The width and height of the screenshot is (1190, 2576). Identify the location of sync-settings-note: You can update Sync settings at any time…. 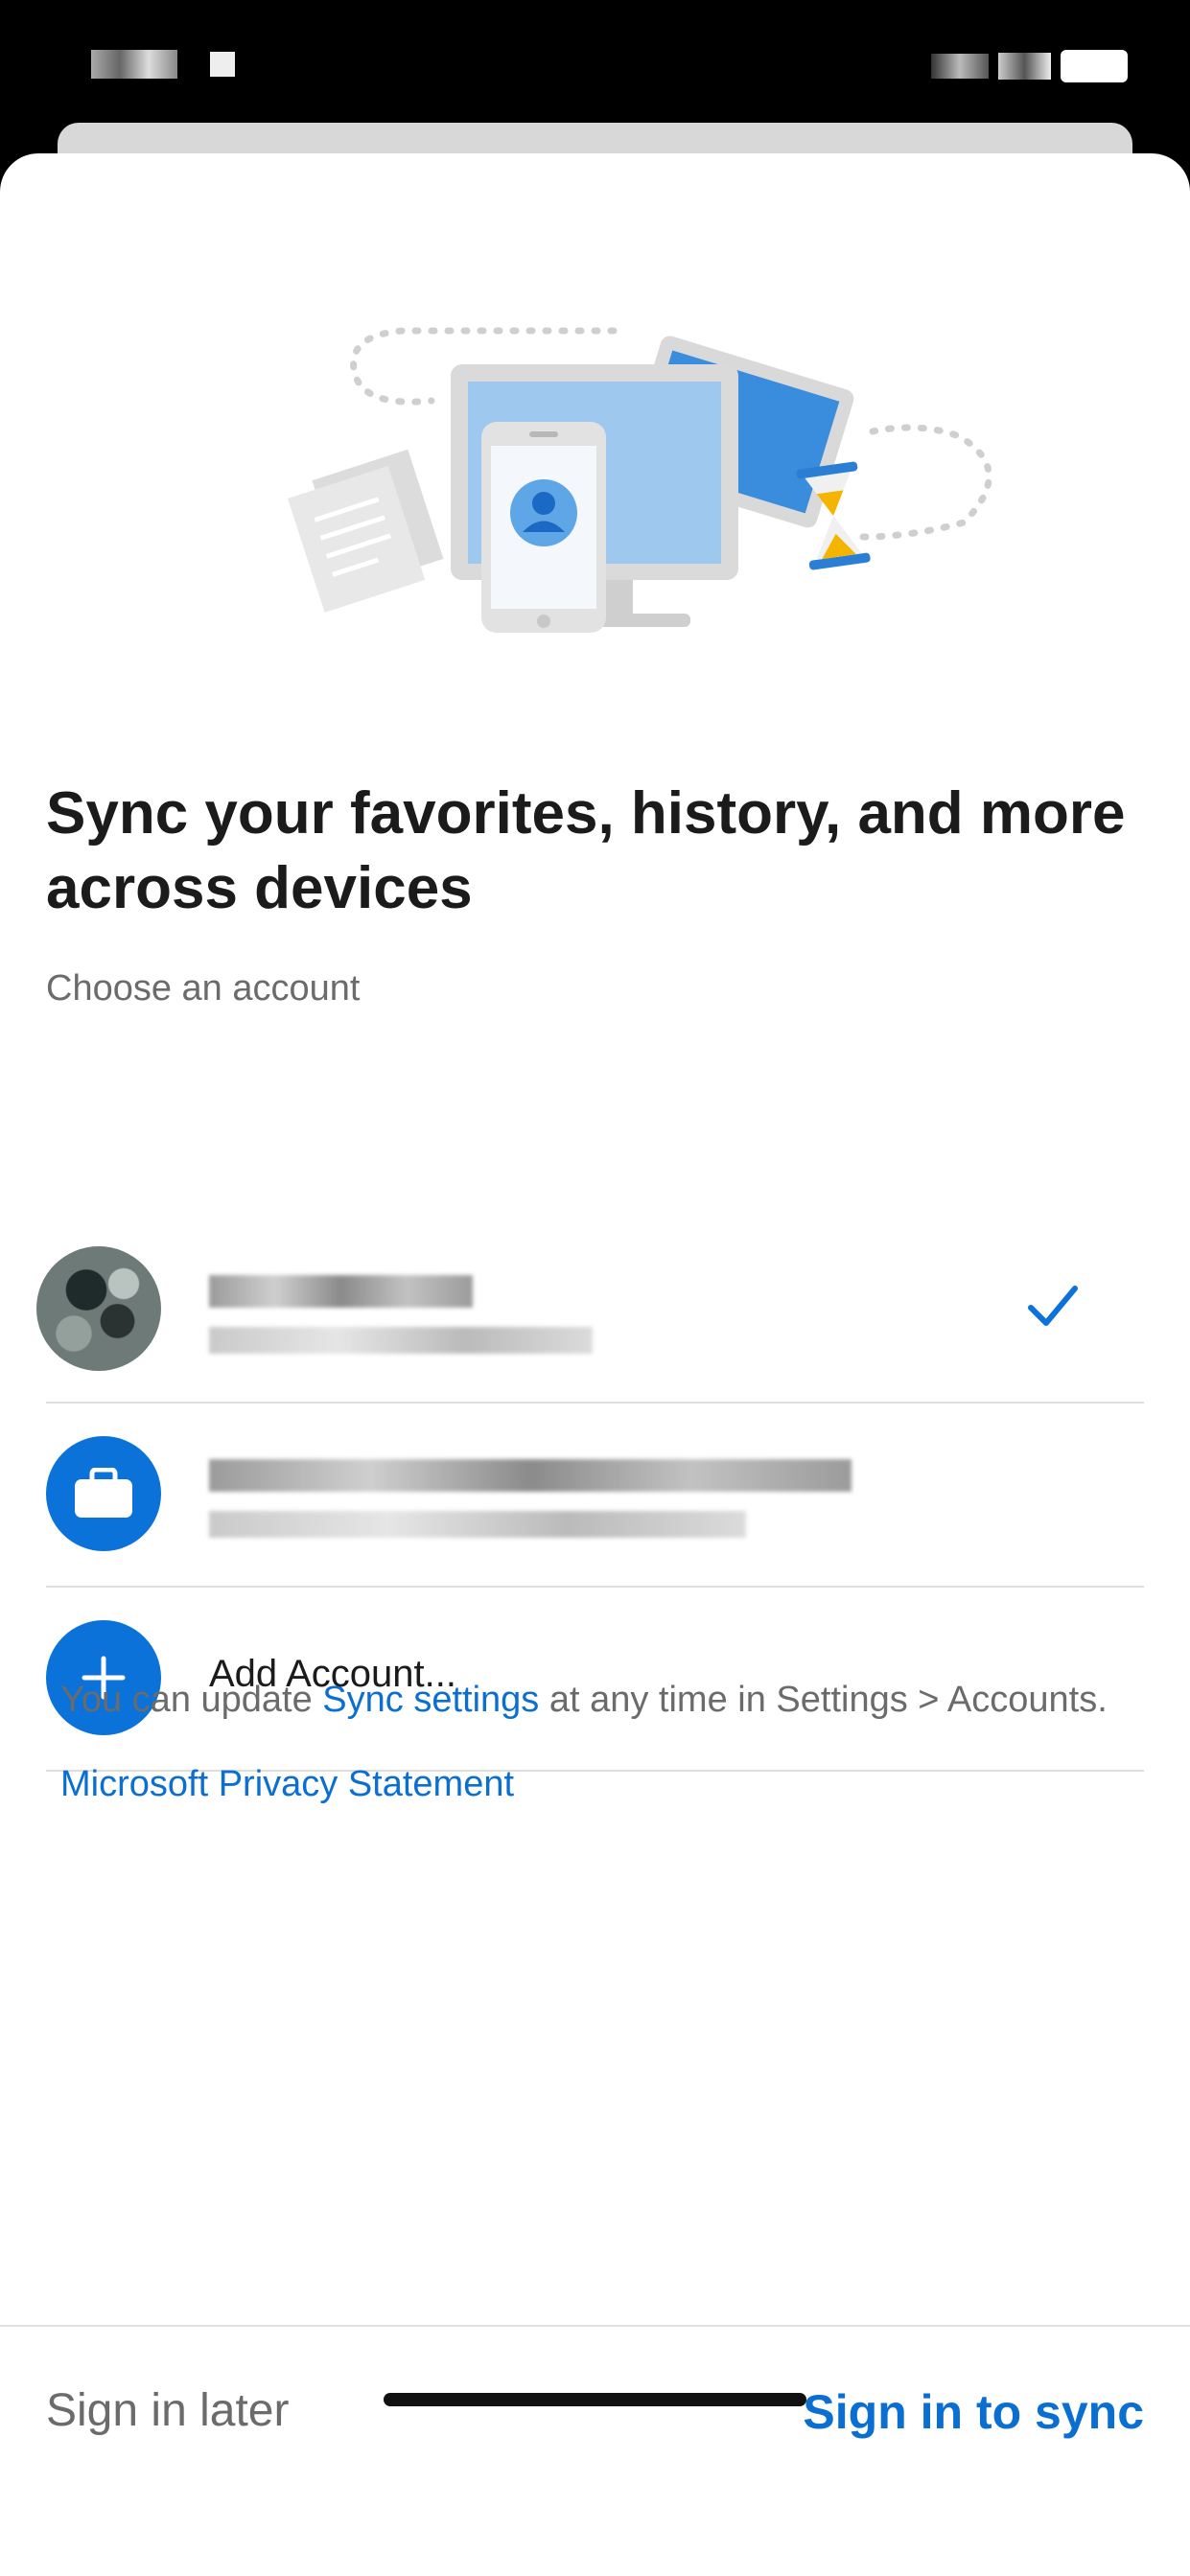
(587, 1700).